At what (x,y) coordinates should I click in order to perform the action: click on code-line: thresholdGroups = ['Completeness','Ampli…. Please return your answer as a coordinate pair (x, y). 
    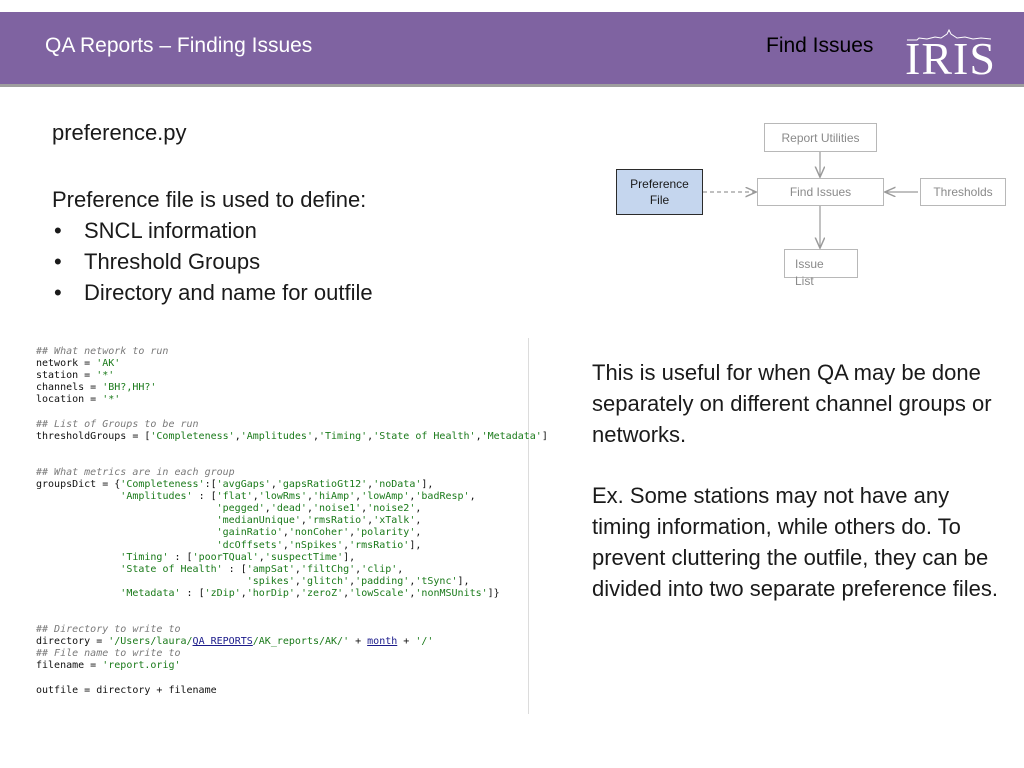
    Looking at the image, I should click on (292, 436).